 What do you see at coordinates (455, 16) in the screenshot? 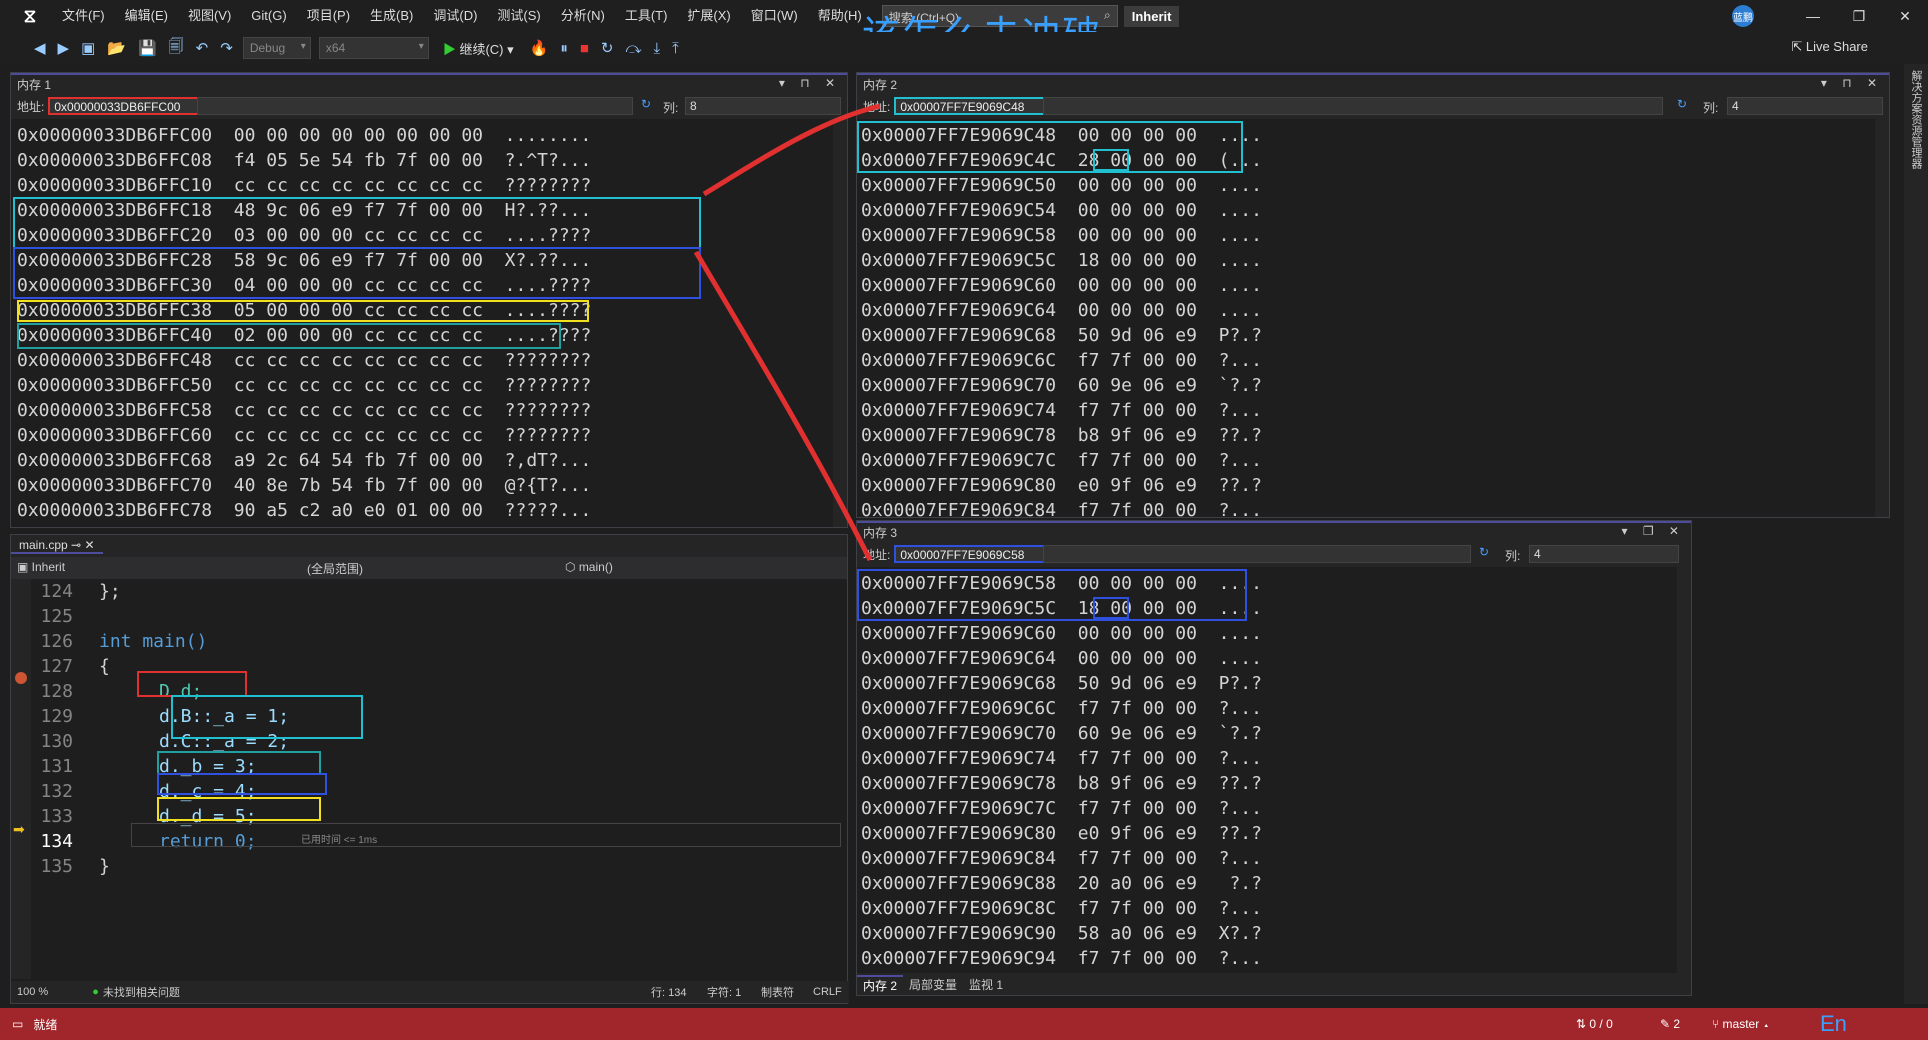
I see `menu-item: 调试(D)` at bounding box center [455, 16].